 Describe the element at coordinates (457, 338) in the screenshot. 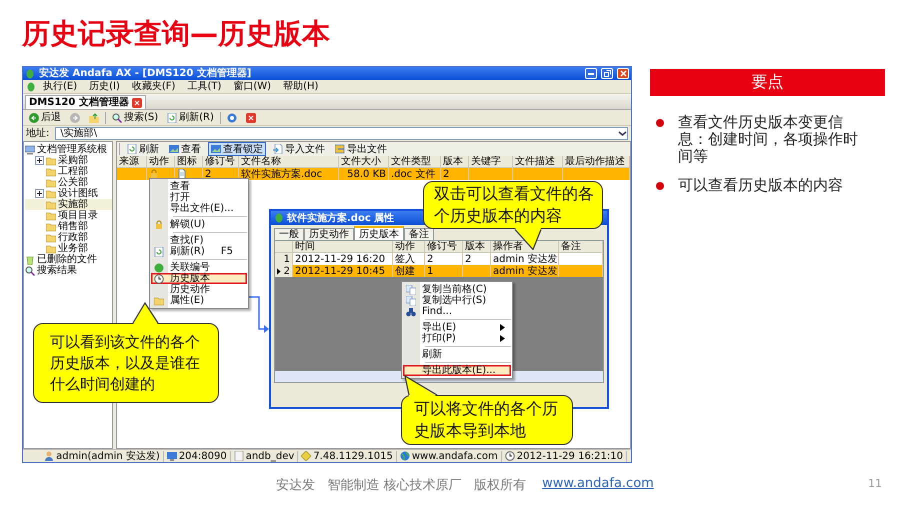

I see `menu-item: 打印(P)` at that location.